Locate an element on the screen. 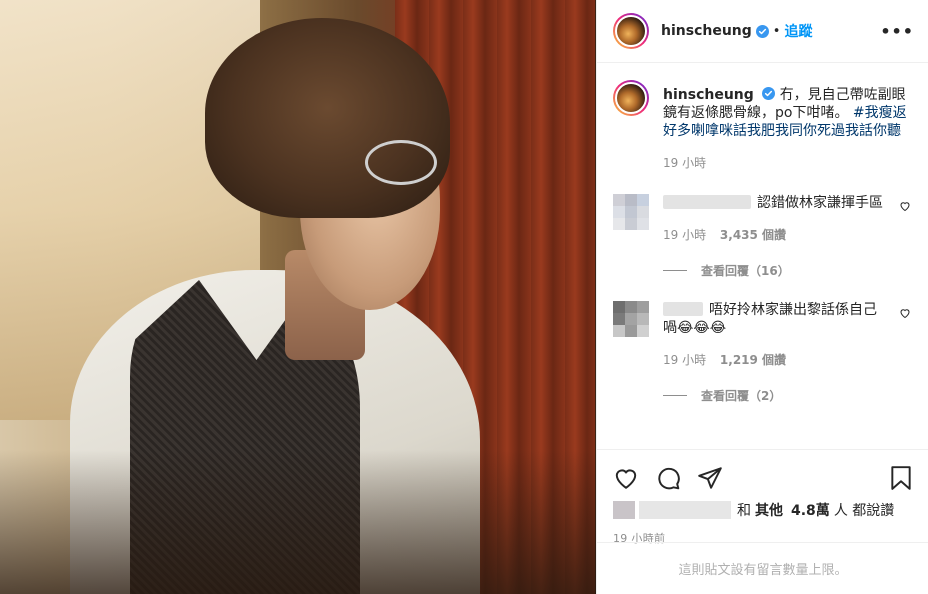  caption-avatar is located at coordinates (631, 98).